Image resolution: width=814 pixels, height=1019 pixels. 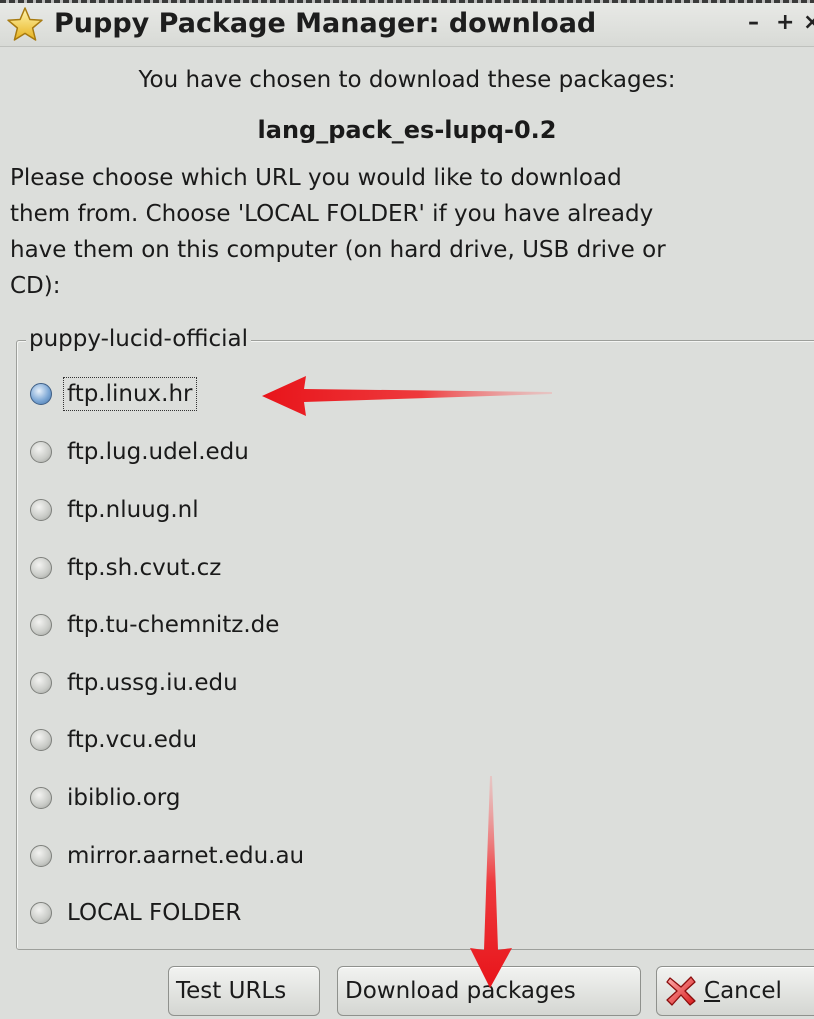 I want to click on mirror-option-ftp-nluug-nl: ftp.nluug.nl, so click(x=116, y=510).